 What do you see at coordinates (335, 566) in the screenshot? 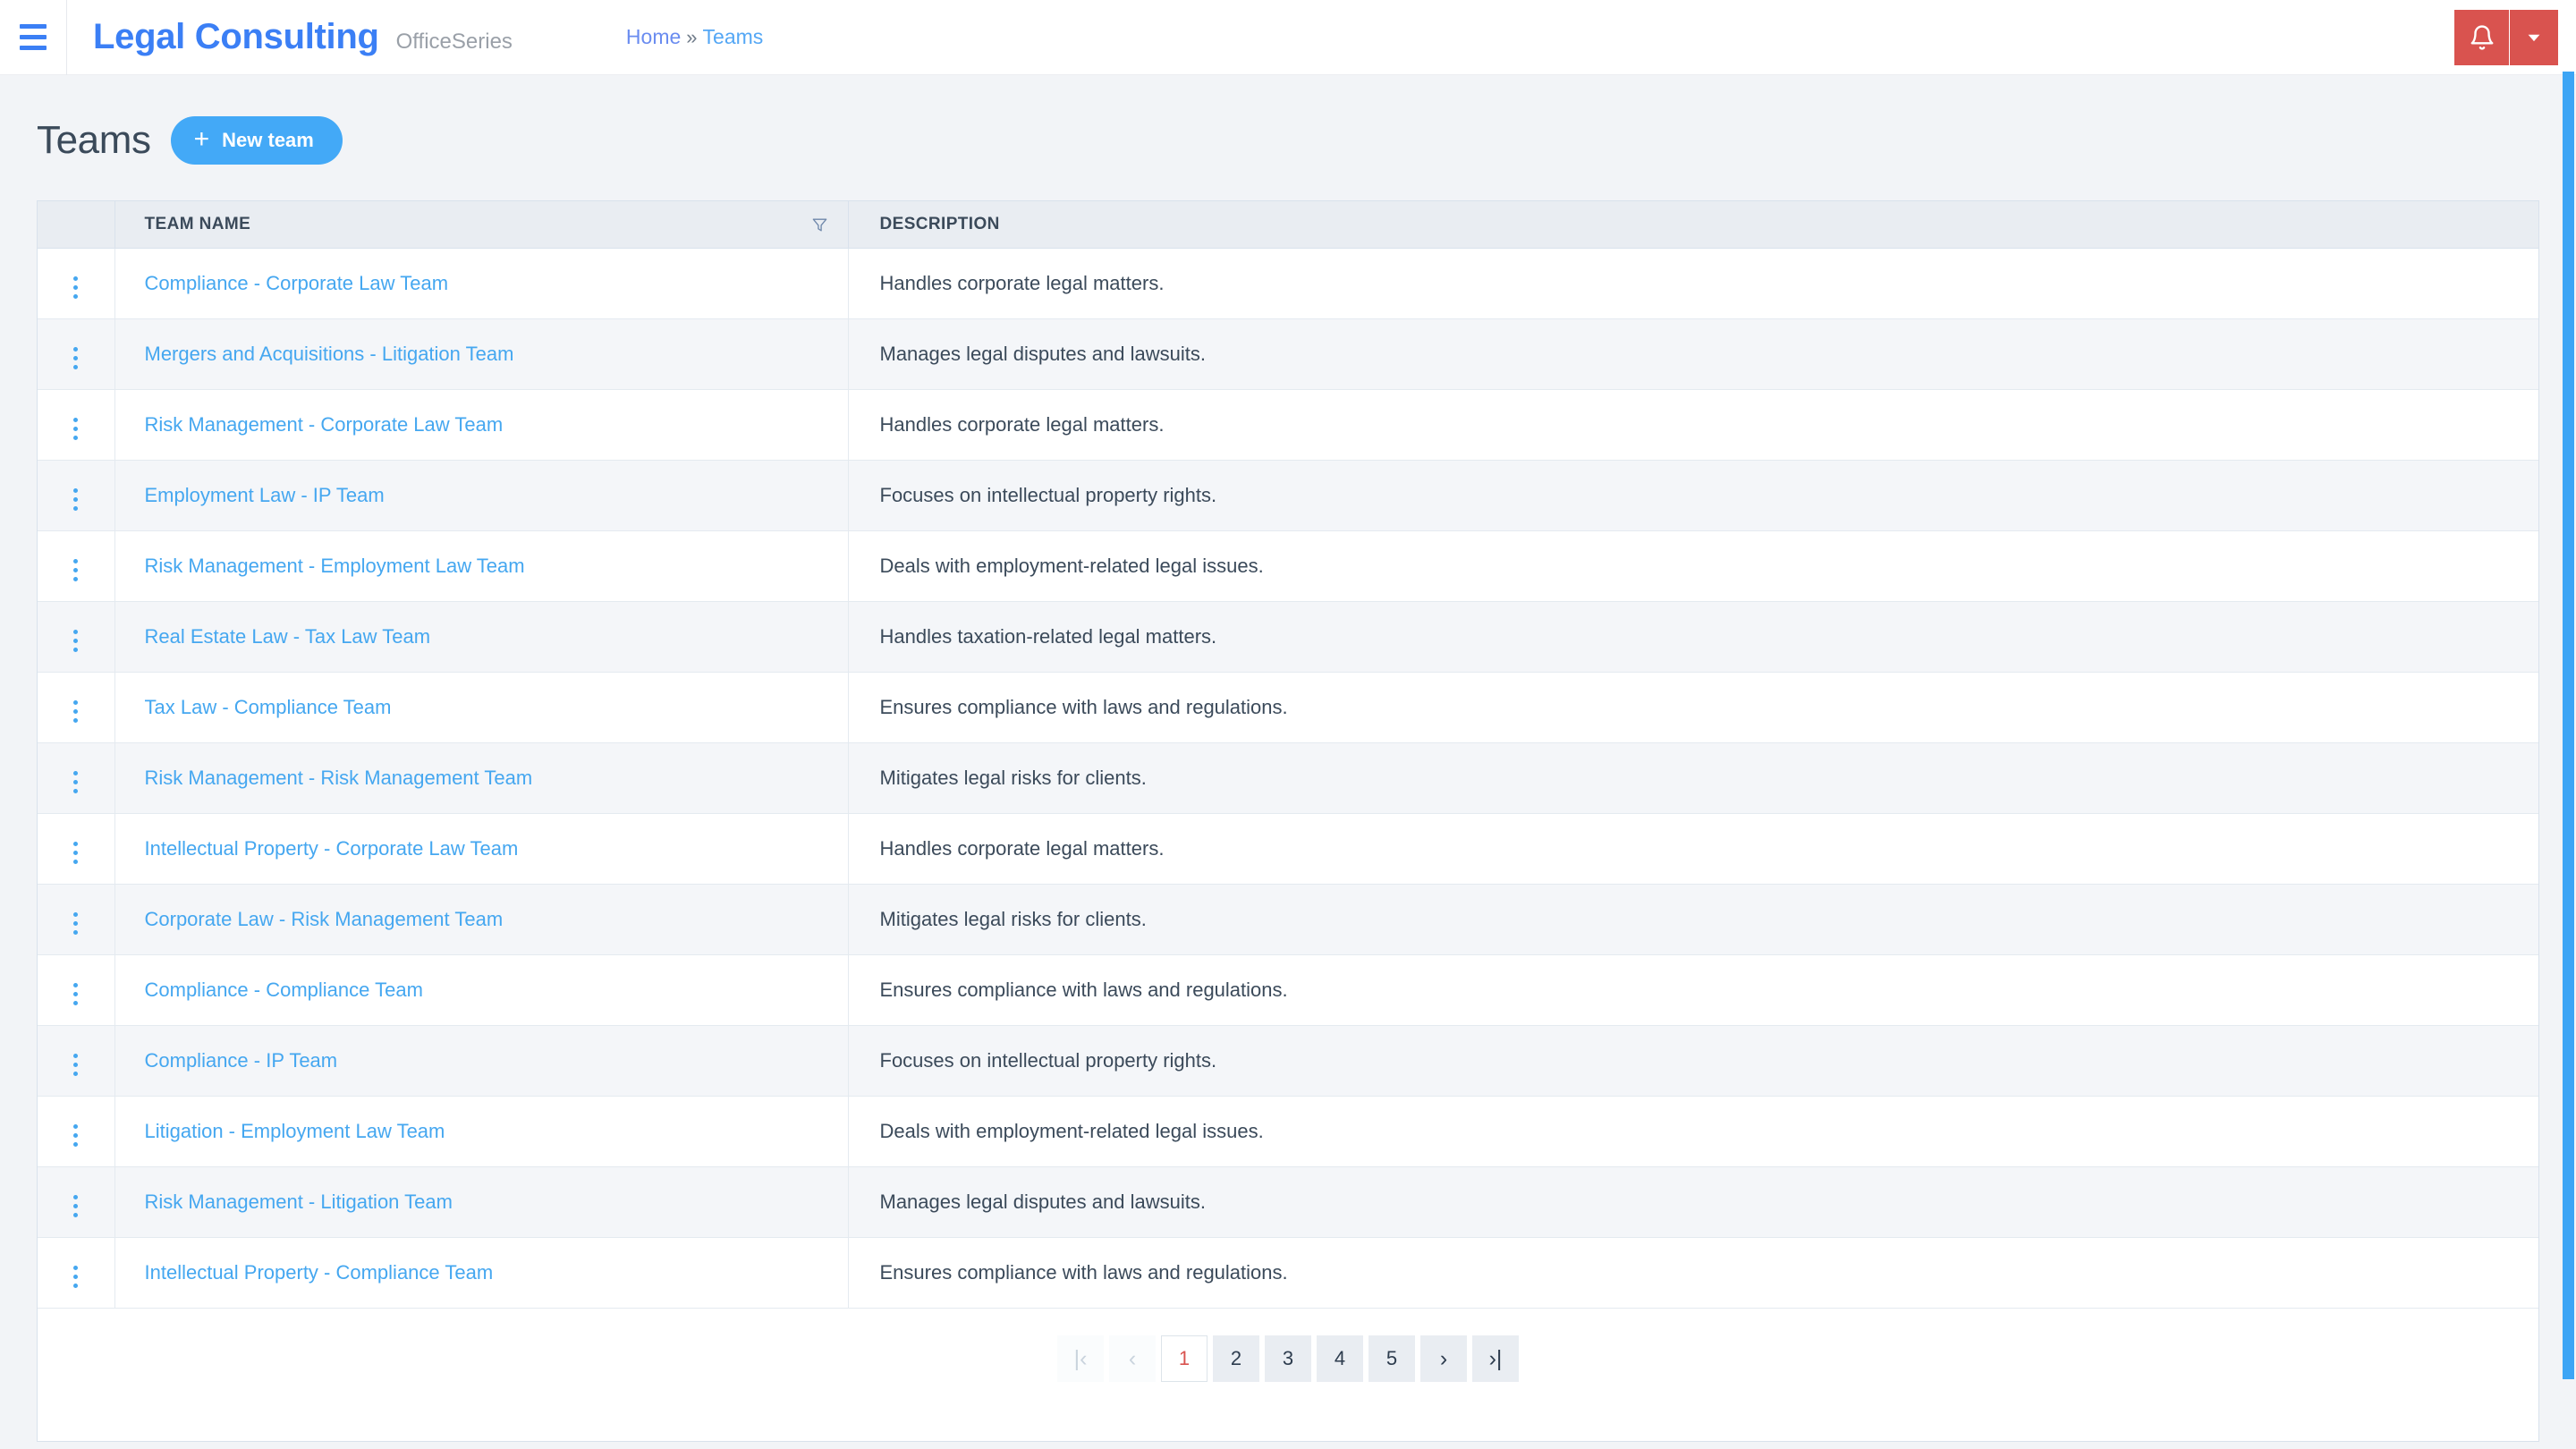
I see `team-name-link: Risk Management - Employment Law Team` at bounding box center [335, 566].